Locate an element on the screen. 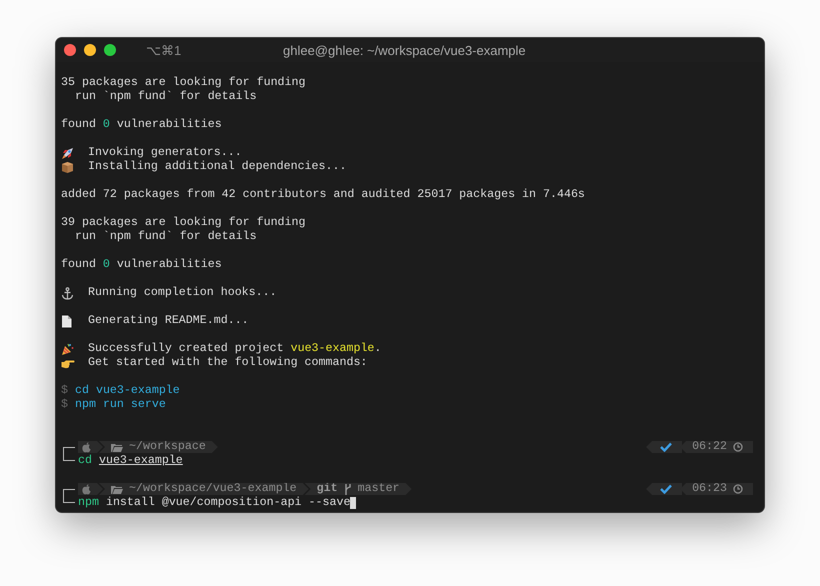 Image resolution: width=820 pixels, height=586 pixels. package-box-icon is located at coordinates (67, 167).